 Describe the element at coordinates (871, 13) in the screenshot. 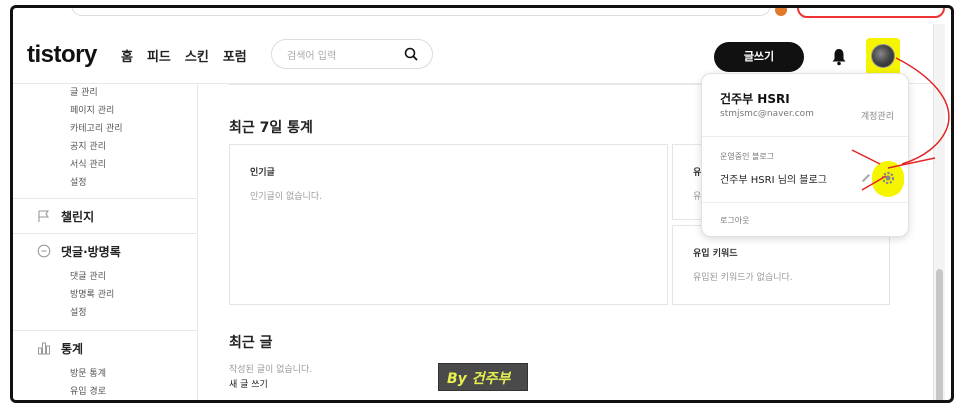

I see `highlighted-button` at that location.